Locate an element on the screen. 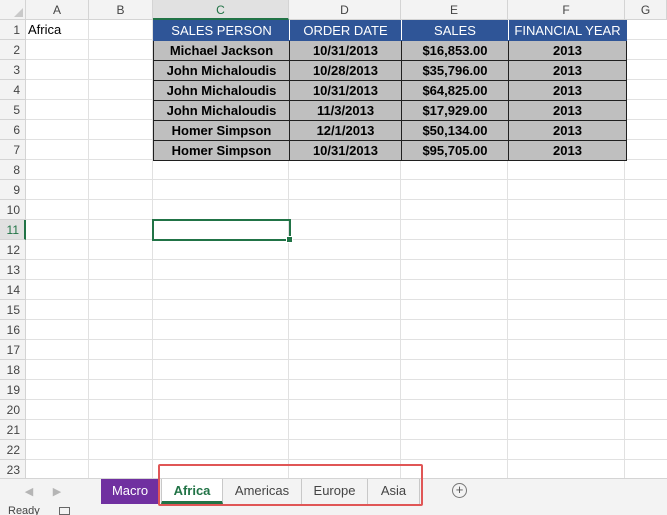 This screenshot has height=515, width=667. row-header-23: 23 is located at coordinates (13, 470).